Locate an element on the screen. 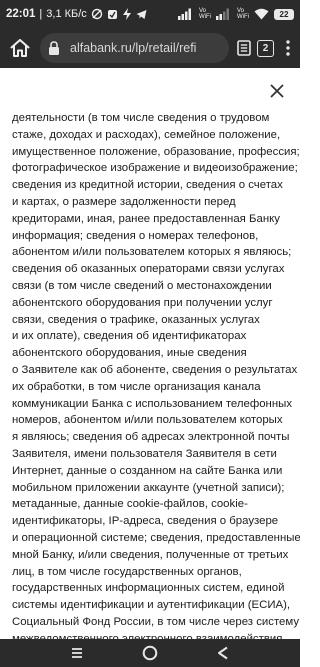 Image resolution: width=320 pixels, height=667 pixels. more-vert-icon is located at coordinates (288, 48).